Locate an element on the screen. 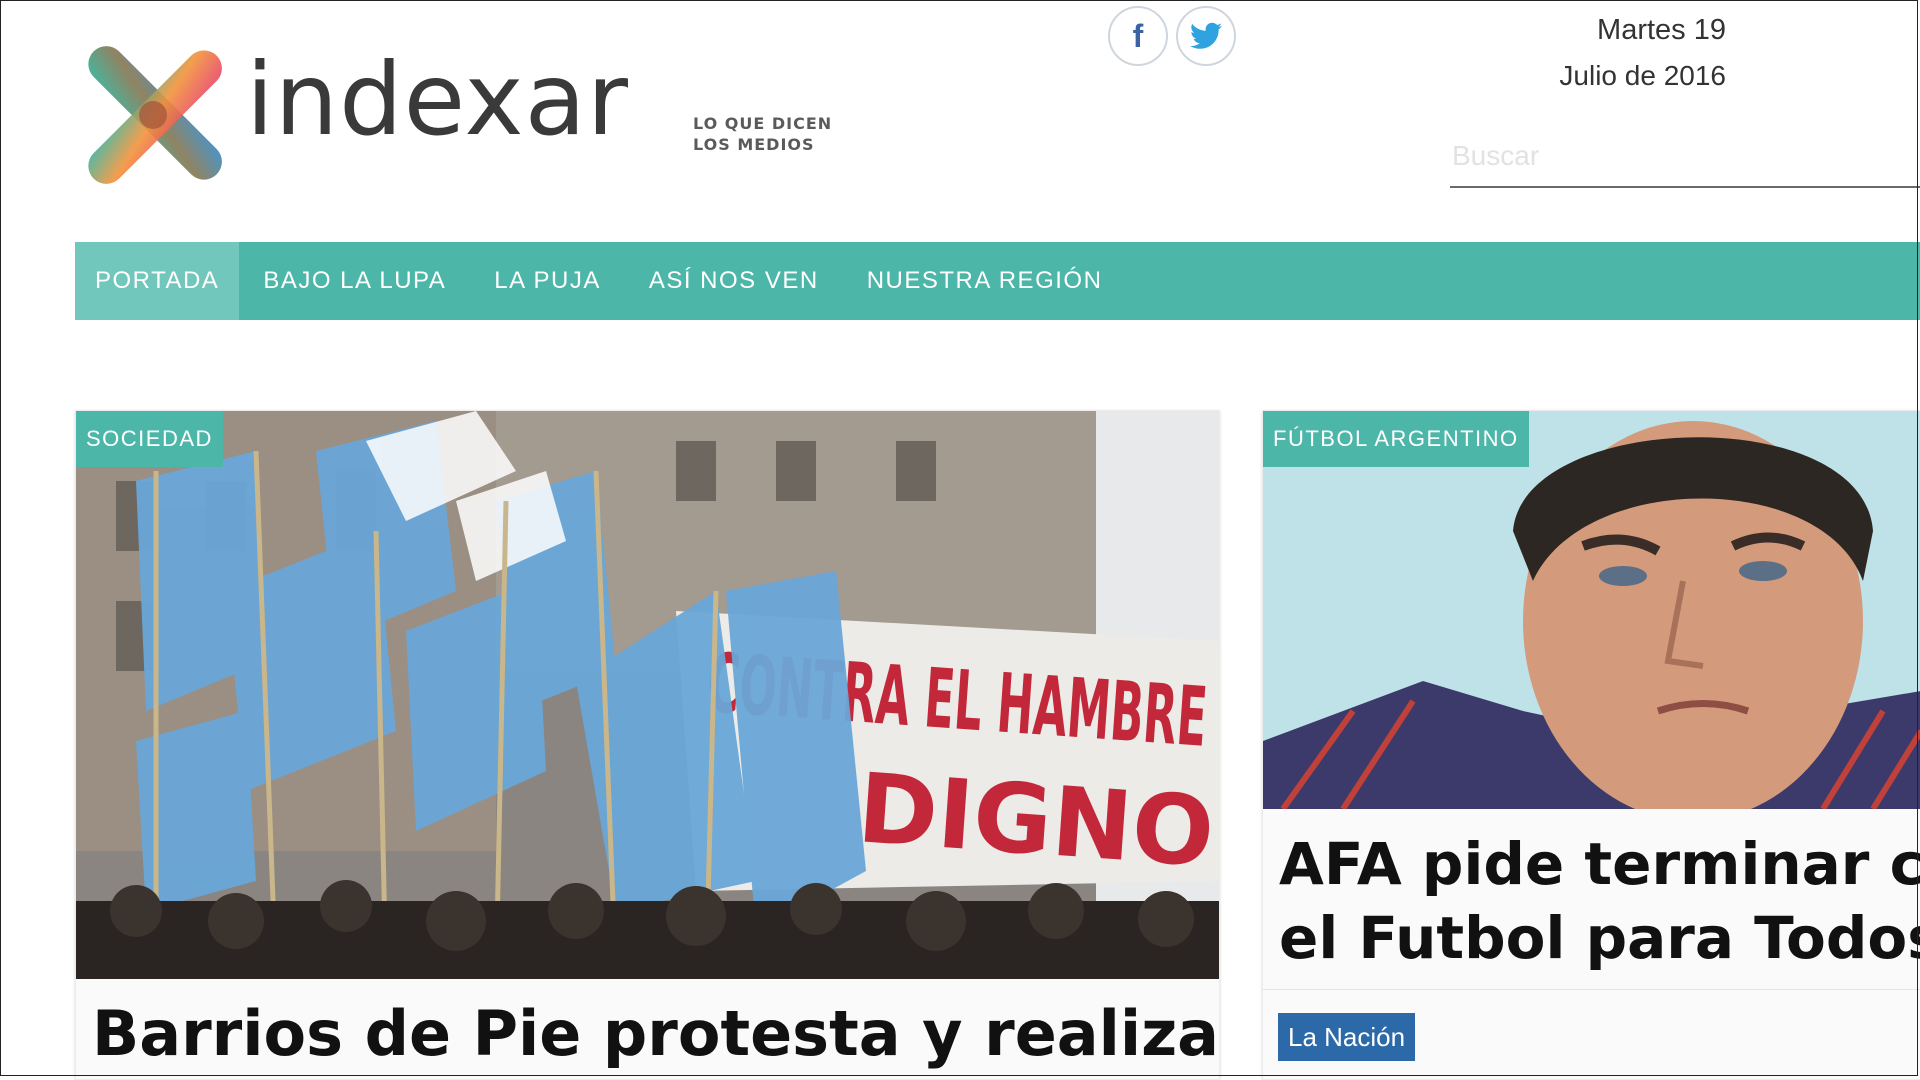 This screenshot has width=1920, height=1080. tagline-line1: LO QUE DICEN is located at coordinates (763, 123).